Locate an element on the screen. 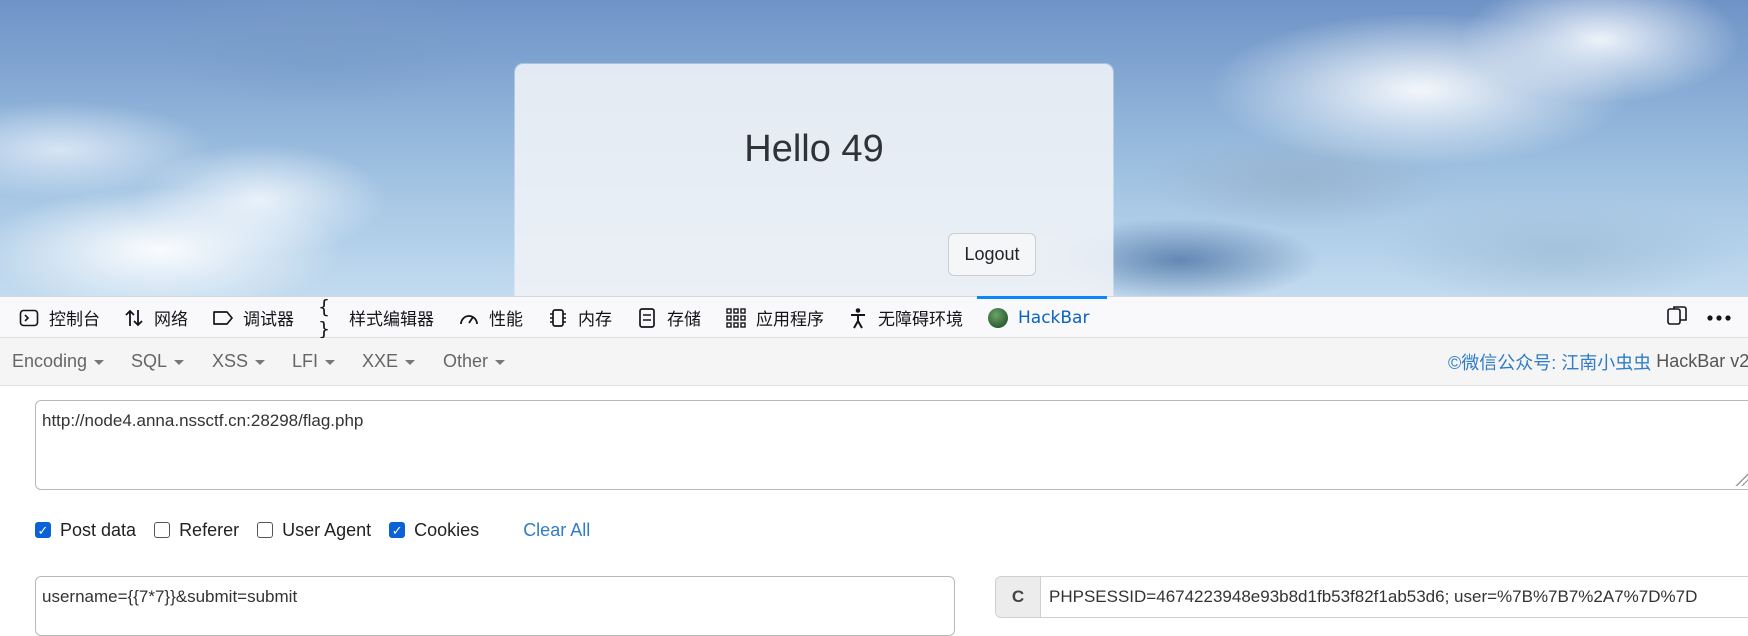  user-agent-option: User Agent is located at coordinates (314, 530).